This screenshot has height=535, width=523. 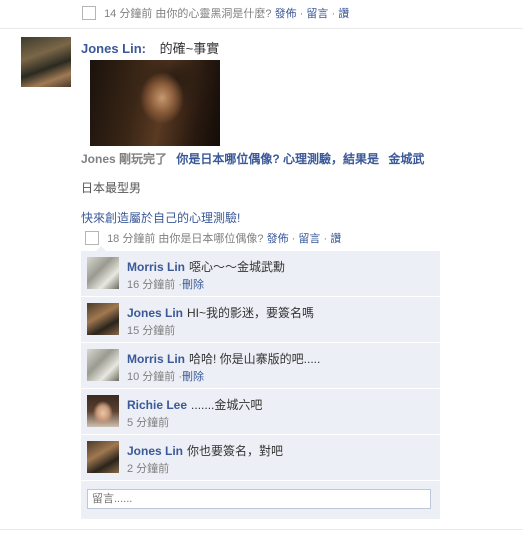 I want to click on previous-story-like-link: 讚, so click(x=343, y=14).